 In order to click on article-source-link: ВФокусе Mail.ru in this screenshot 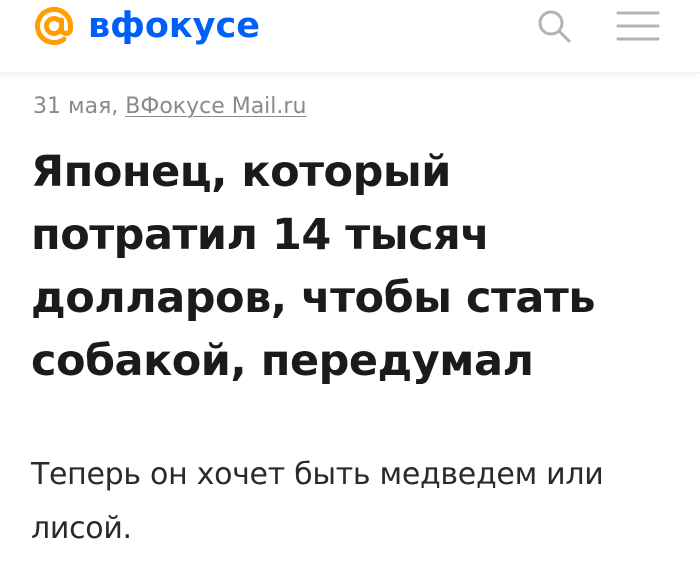, I will do `click(215, 106)`.